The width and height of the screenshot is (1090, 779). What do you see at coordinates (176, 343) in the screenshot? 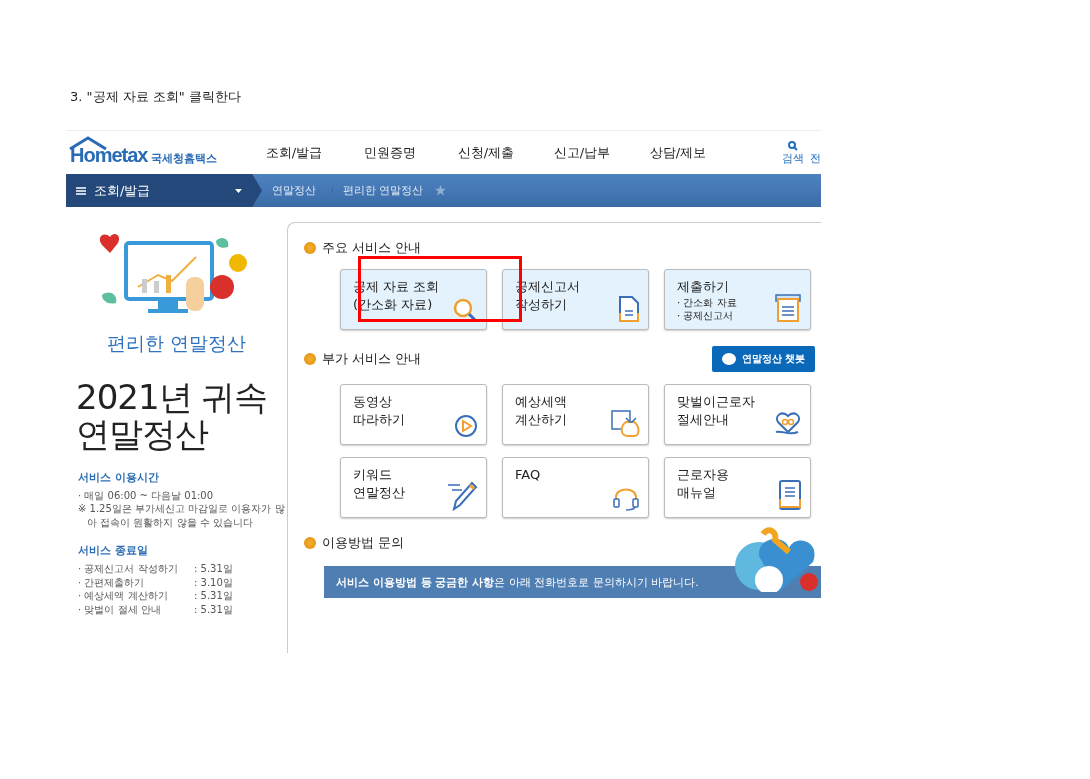
I see `sidebar-subtitle: 편리한 연말정산` at bounding box center [176, 343].